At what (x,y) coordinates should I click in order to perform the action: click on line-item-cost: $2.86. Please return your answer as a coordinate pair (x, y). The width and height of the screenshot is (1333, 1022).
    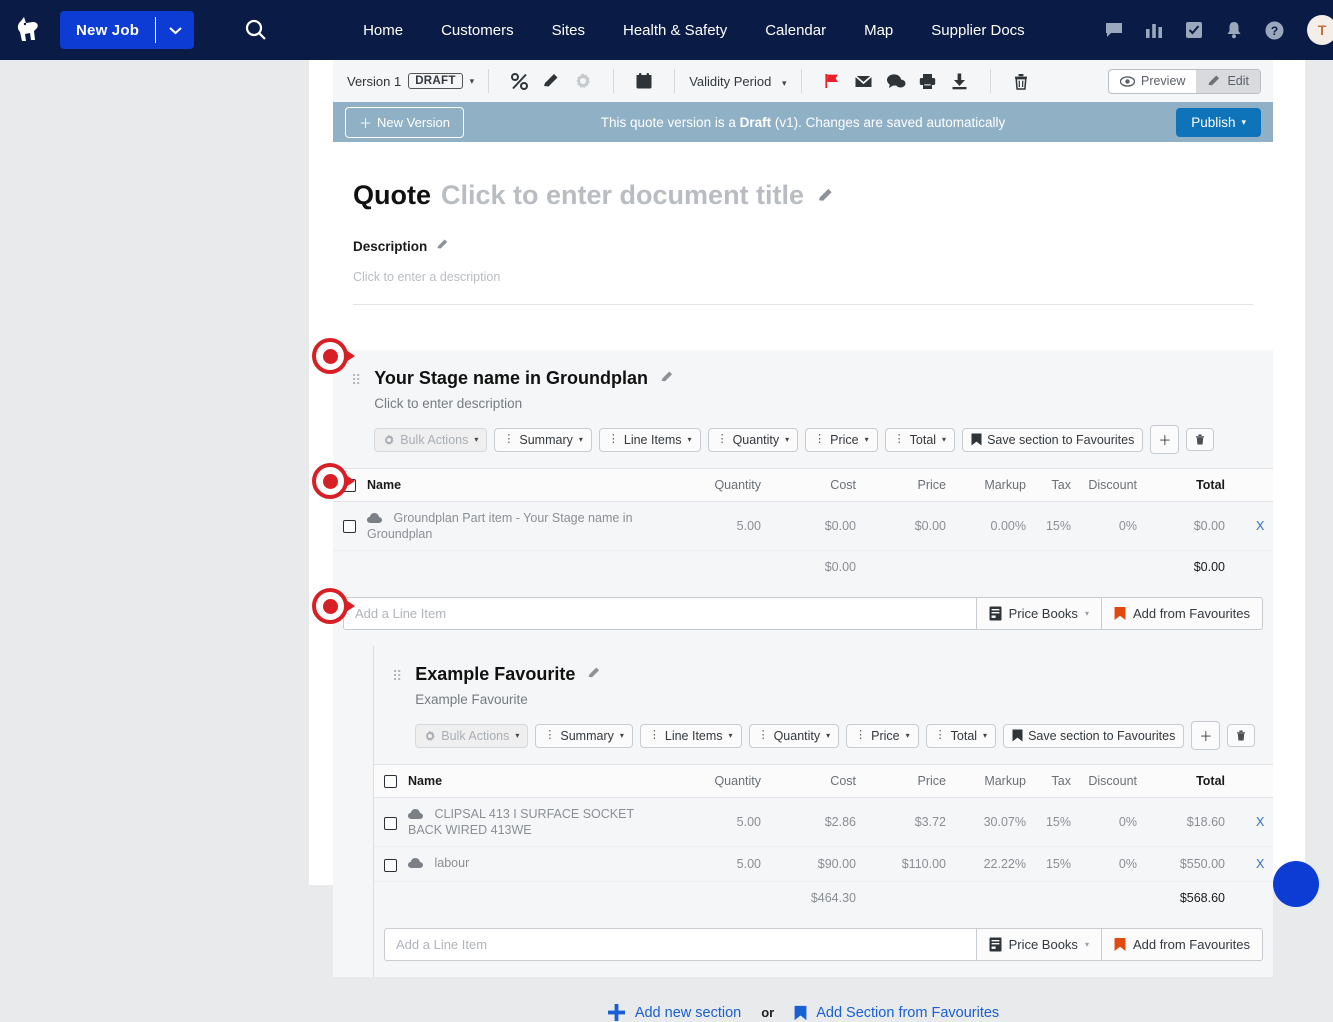
    Looking at the image, I should click on (808, 822).